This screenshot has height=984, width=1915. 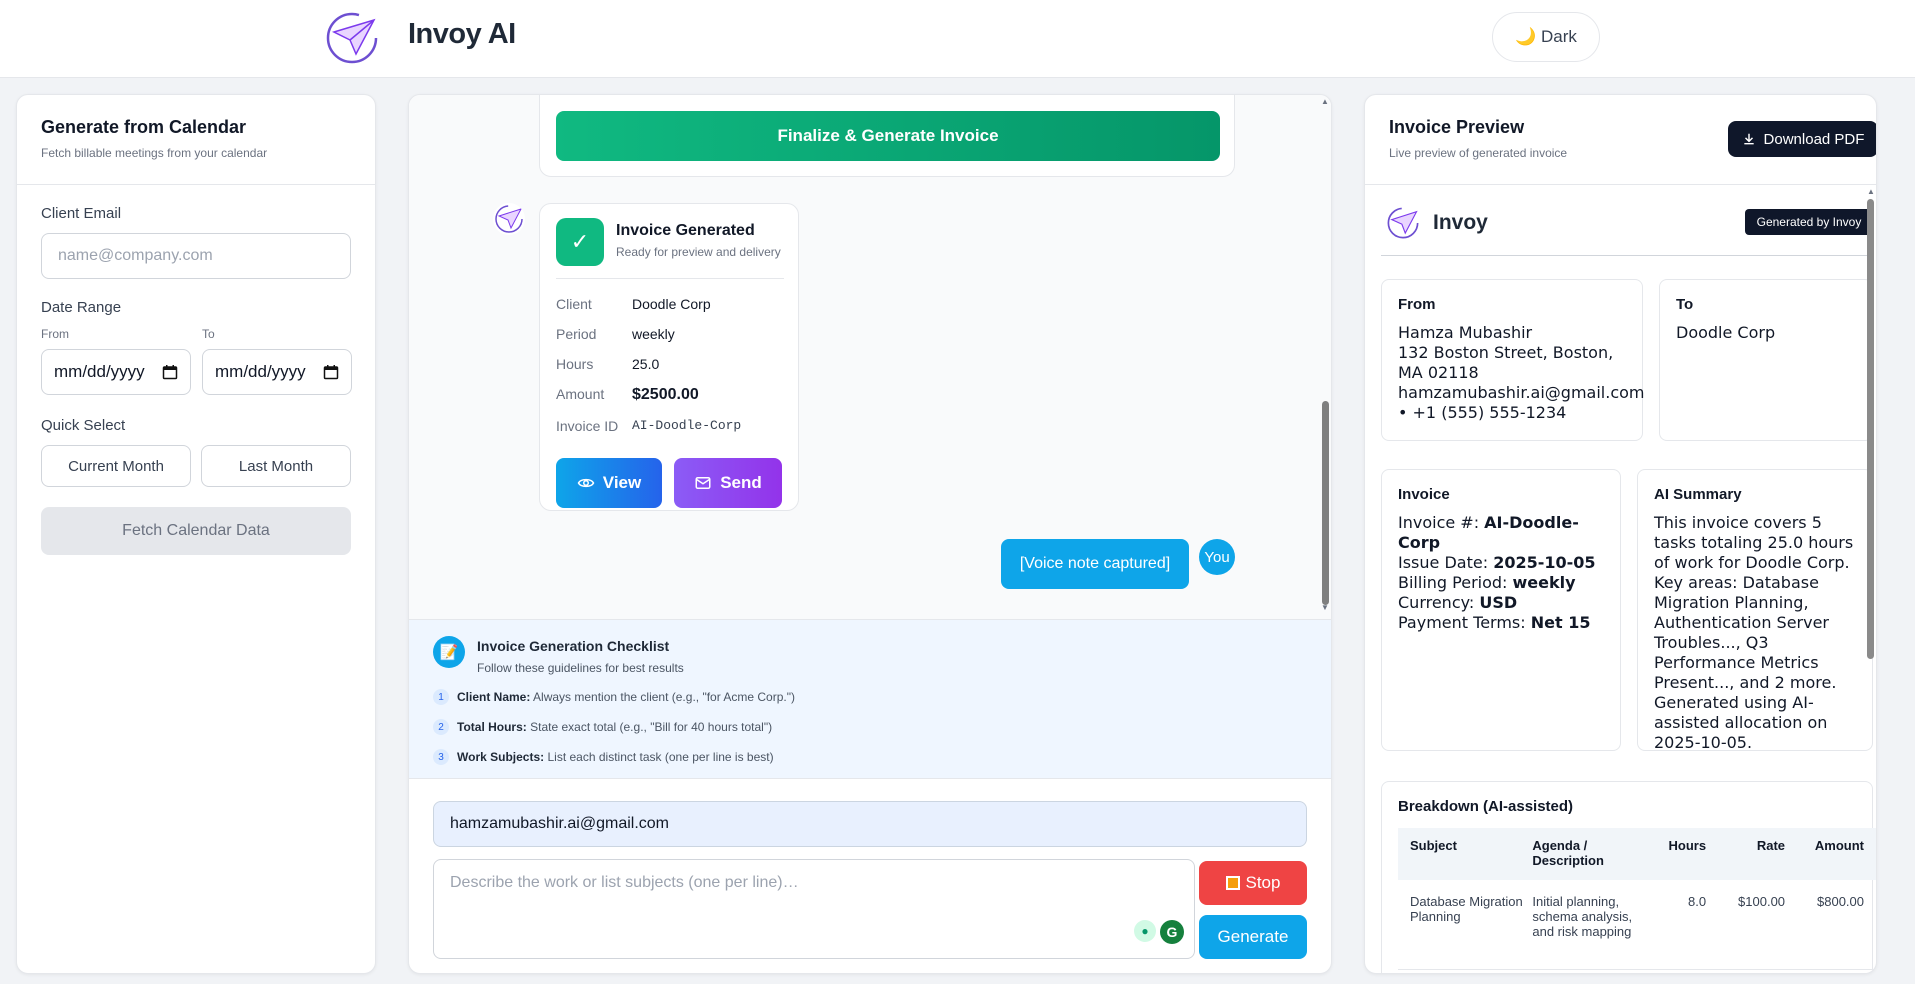 I want to click on issue-date-label: Issue Date:, so click(x=1446, y=562).